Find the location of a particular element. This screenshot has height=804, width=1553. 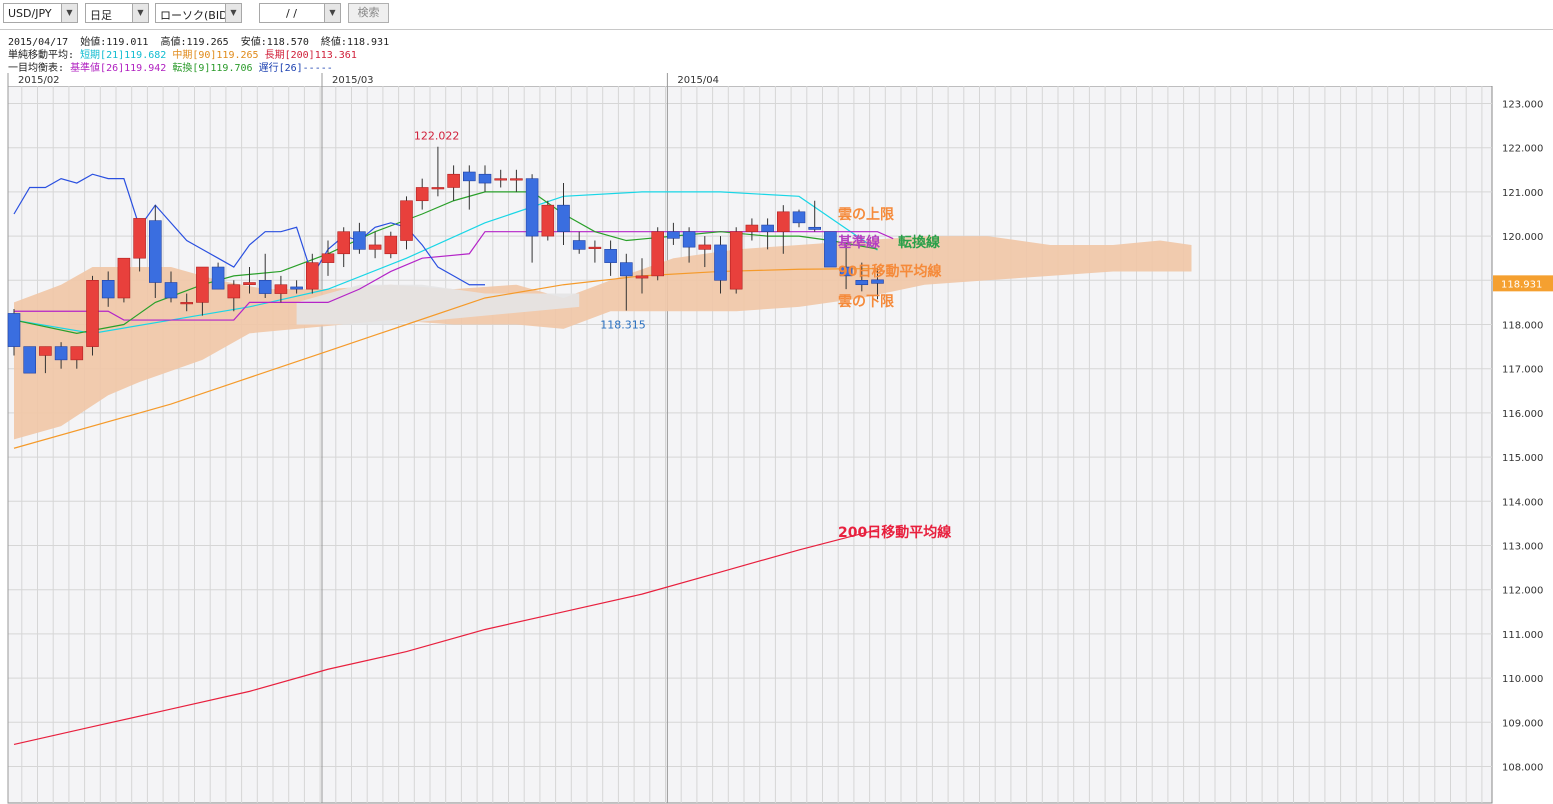

chart-annotation: 雲の下限 is located at coordinates (866, 301).